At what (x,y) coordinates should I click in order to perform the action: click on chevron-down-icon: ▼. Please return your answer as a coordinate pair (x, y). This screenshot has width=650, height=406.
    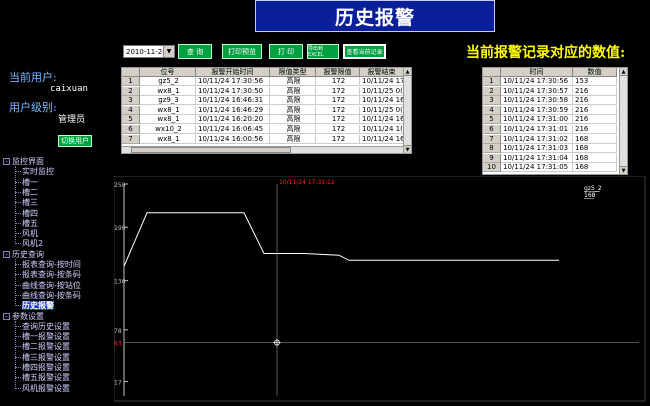
    Looking at the image, I should click on (168, 51).